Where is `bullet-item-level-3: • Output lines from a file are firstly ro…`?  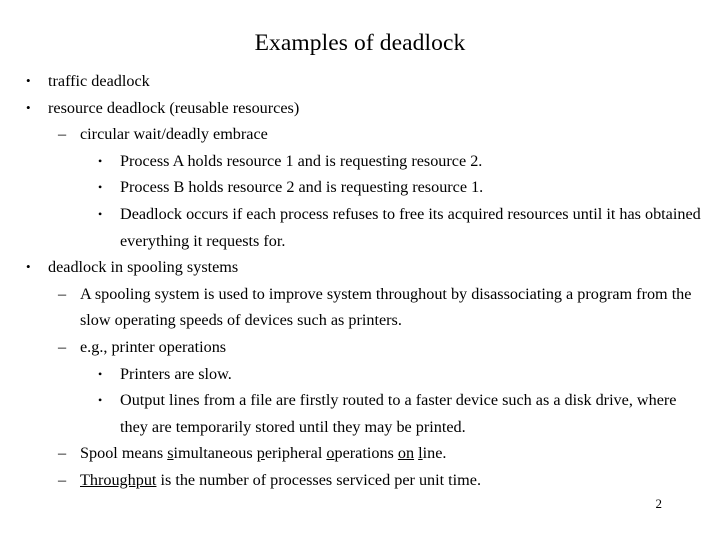 bullet-item-level-3: • Output lines from a file are firstly ro… is located at coordinates (361, 413).